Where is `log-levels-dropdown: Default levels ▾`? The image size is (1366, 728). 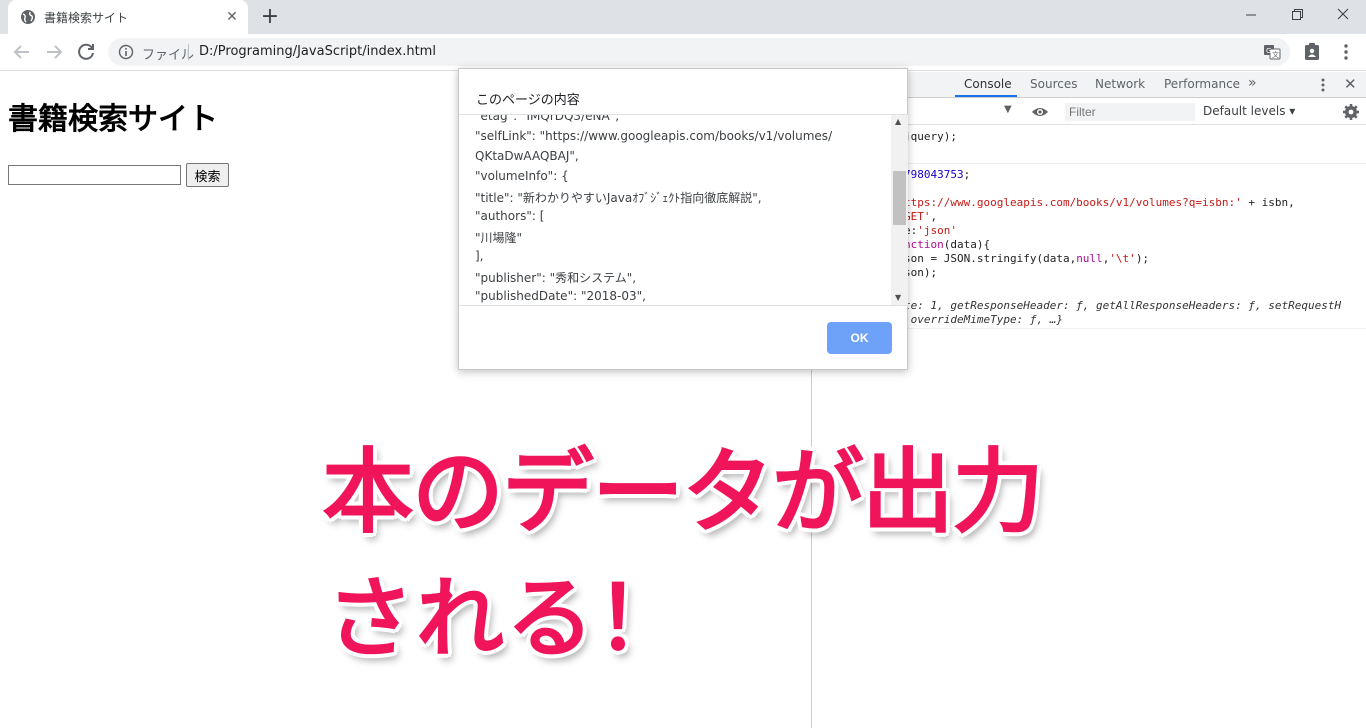 log-levels-dropdown: Default levels ▾ is located at coordinates (1249, 111).